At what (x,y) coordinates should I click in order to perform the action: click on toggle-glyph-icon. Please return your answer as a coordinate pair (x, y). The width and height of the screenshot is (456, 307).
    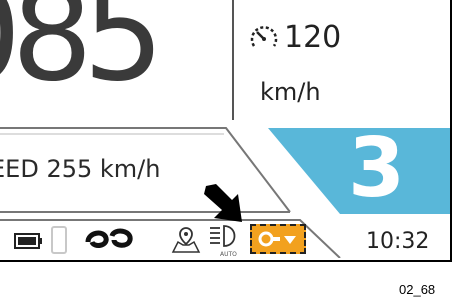
    Looking at the image, I should click on (277, 239).